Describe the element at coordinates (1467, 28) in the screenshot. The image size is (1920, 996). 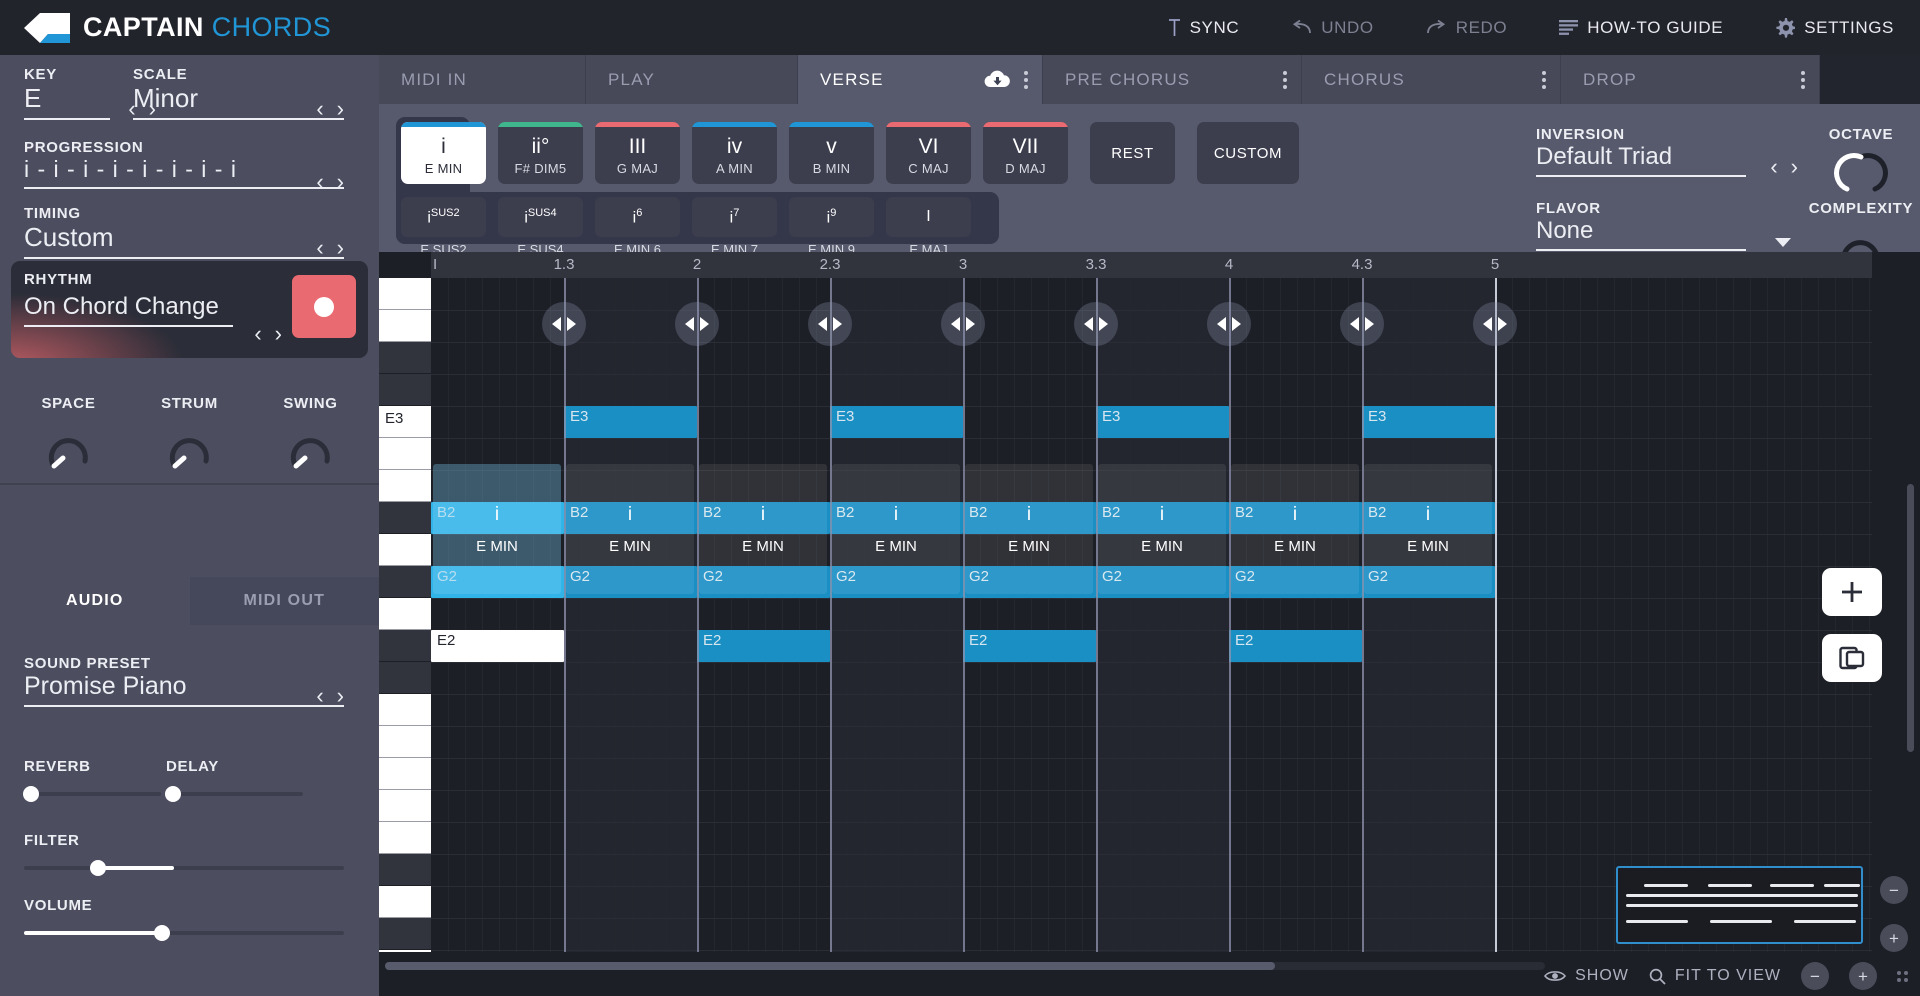
I see `redo-button: REDO` at that location.